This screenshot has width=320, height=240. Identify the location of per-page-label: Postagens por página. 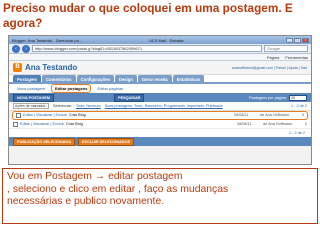
(267, 97).